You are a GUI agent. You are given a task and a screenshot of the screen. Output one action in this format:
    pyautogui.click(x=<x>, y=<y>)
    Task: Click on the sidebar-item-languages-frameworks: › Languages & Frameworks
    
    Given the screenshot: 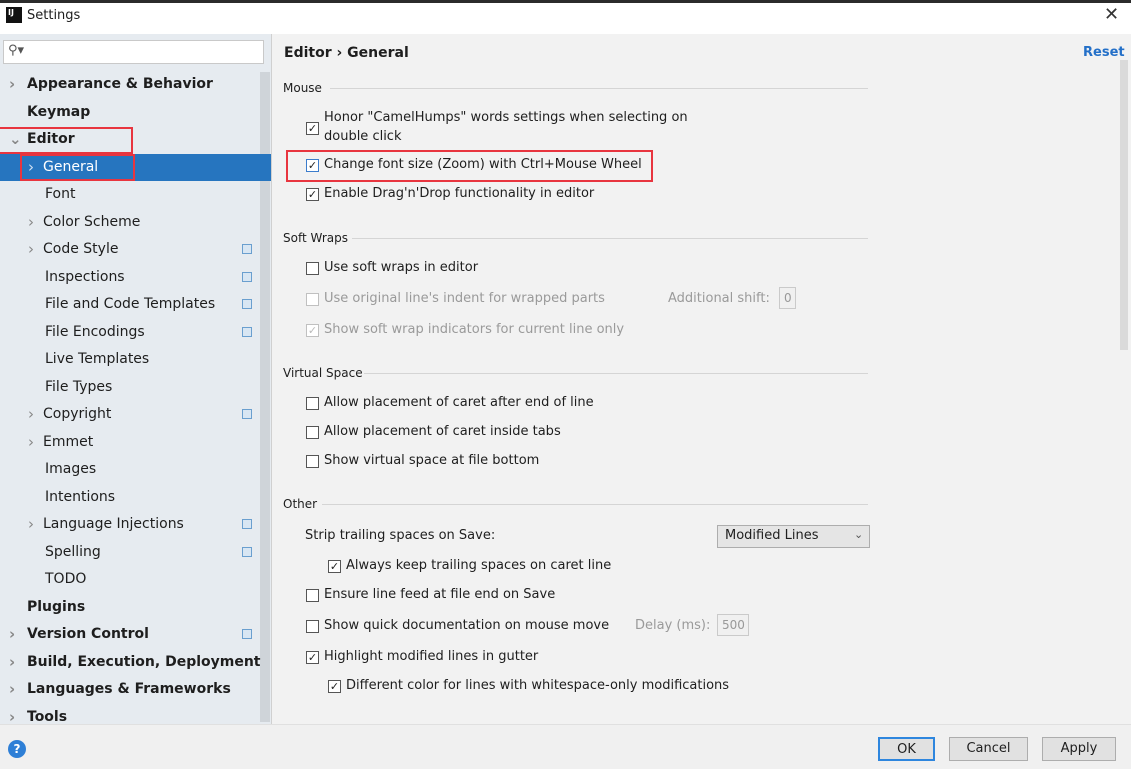 What is the action you would take?
    pyautogui.click(x=130, y=689)
    